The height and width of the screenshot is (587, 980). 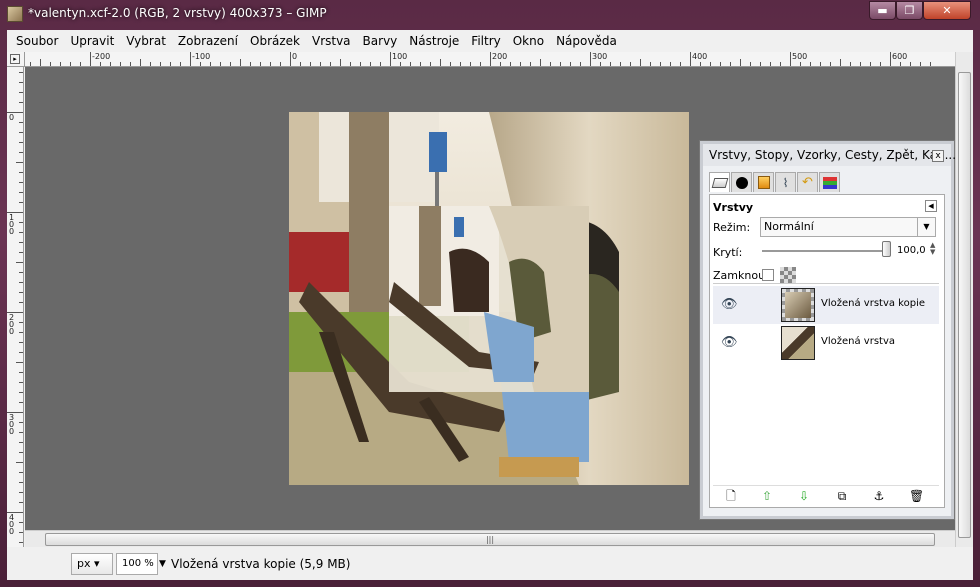 What do you see at coordinates (101, 56) in the screenshot?
I see `ruler-label: -200` at bounding box center [101, 56].